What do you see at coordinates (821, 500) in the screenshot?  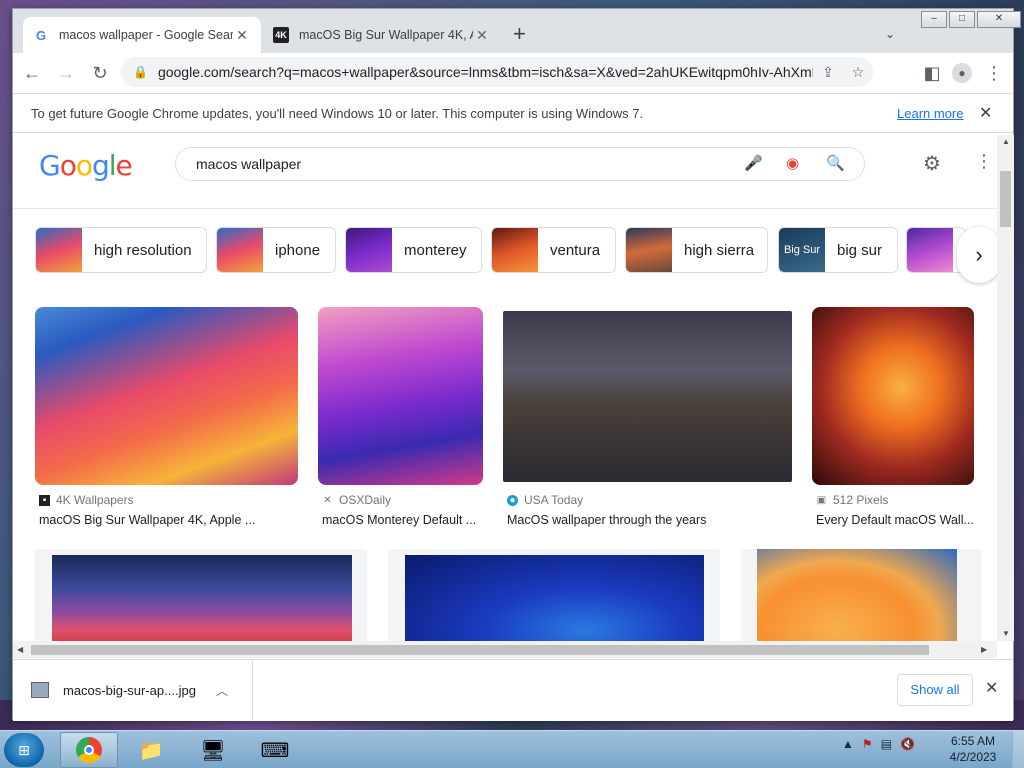 I see `source-favicon-icon: ▣` at bounding box center [821, 500].